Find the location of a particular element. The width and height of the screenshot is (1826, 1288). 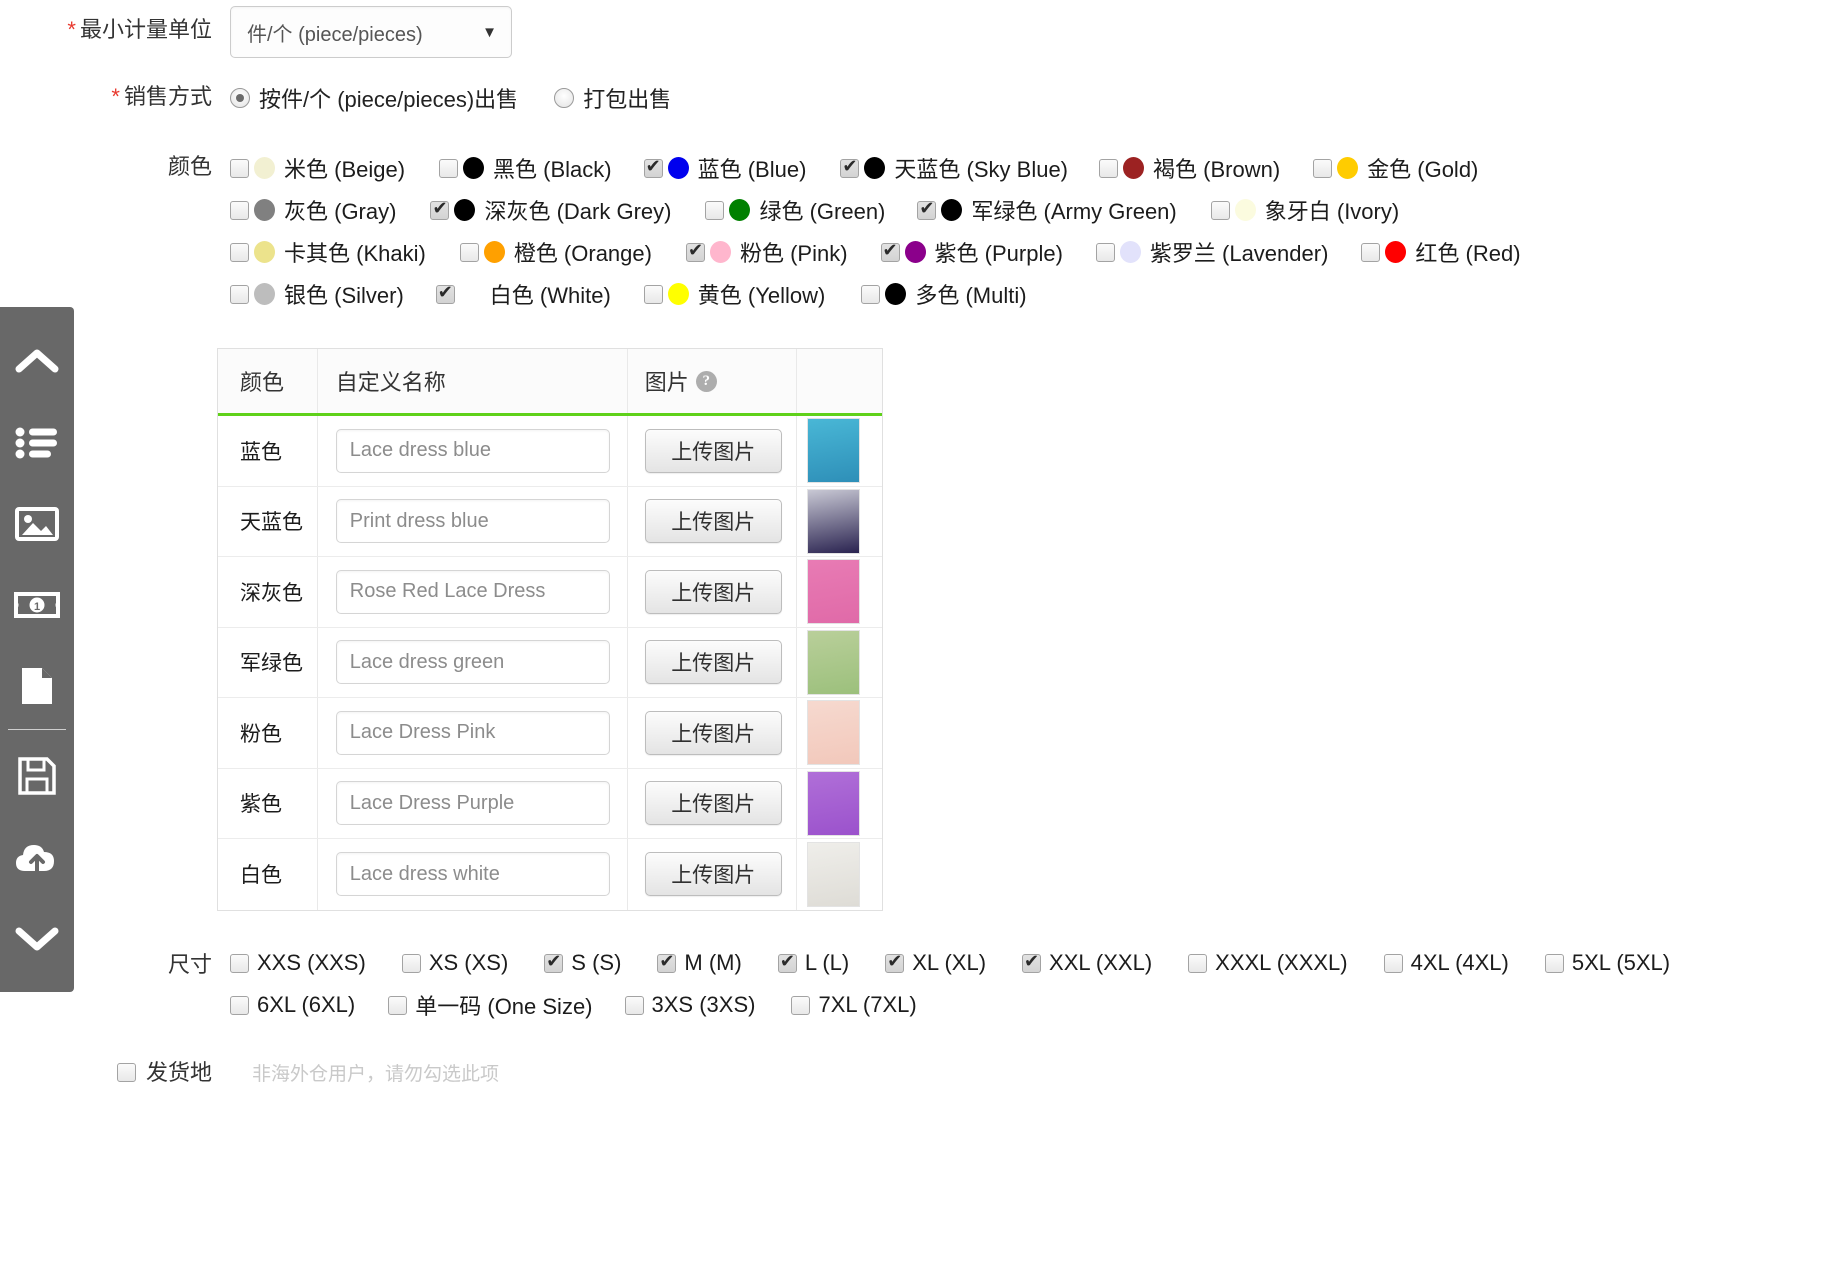

size-option: M (M) is located at coordinates (699, 963).